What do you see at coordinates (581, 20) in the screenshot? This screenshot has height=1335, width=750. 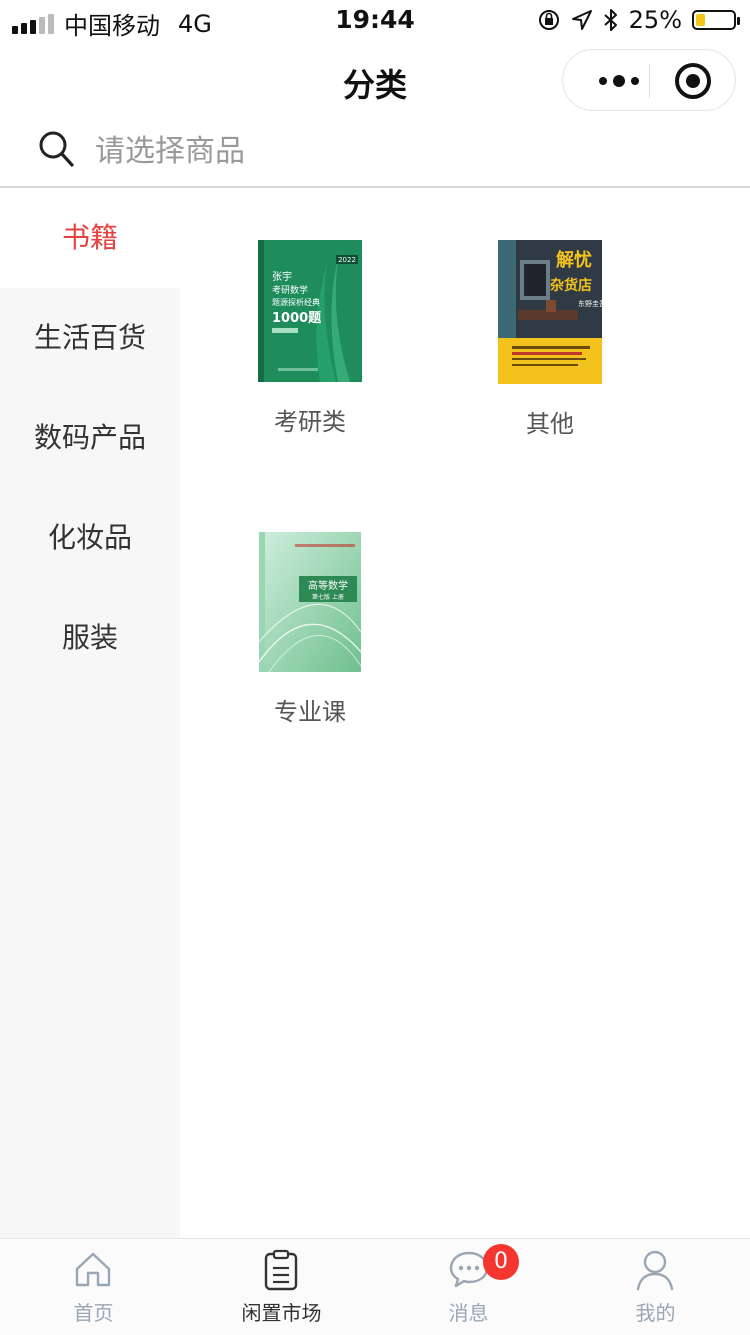 I see `location-icon` at bounding box center [581, 20].